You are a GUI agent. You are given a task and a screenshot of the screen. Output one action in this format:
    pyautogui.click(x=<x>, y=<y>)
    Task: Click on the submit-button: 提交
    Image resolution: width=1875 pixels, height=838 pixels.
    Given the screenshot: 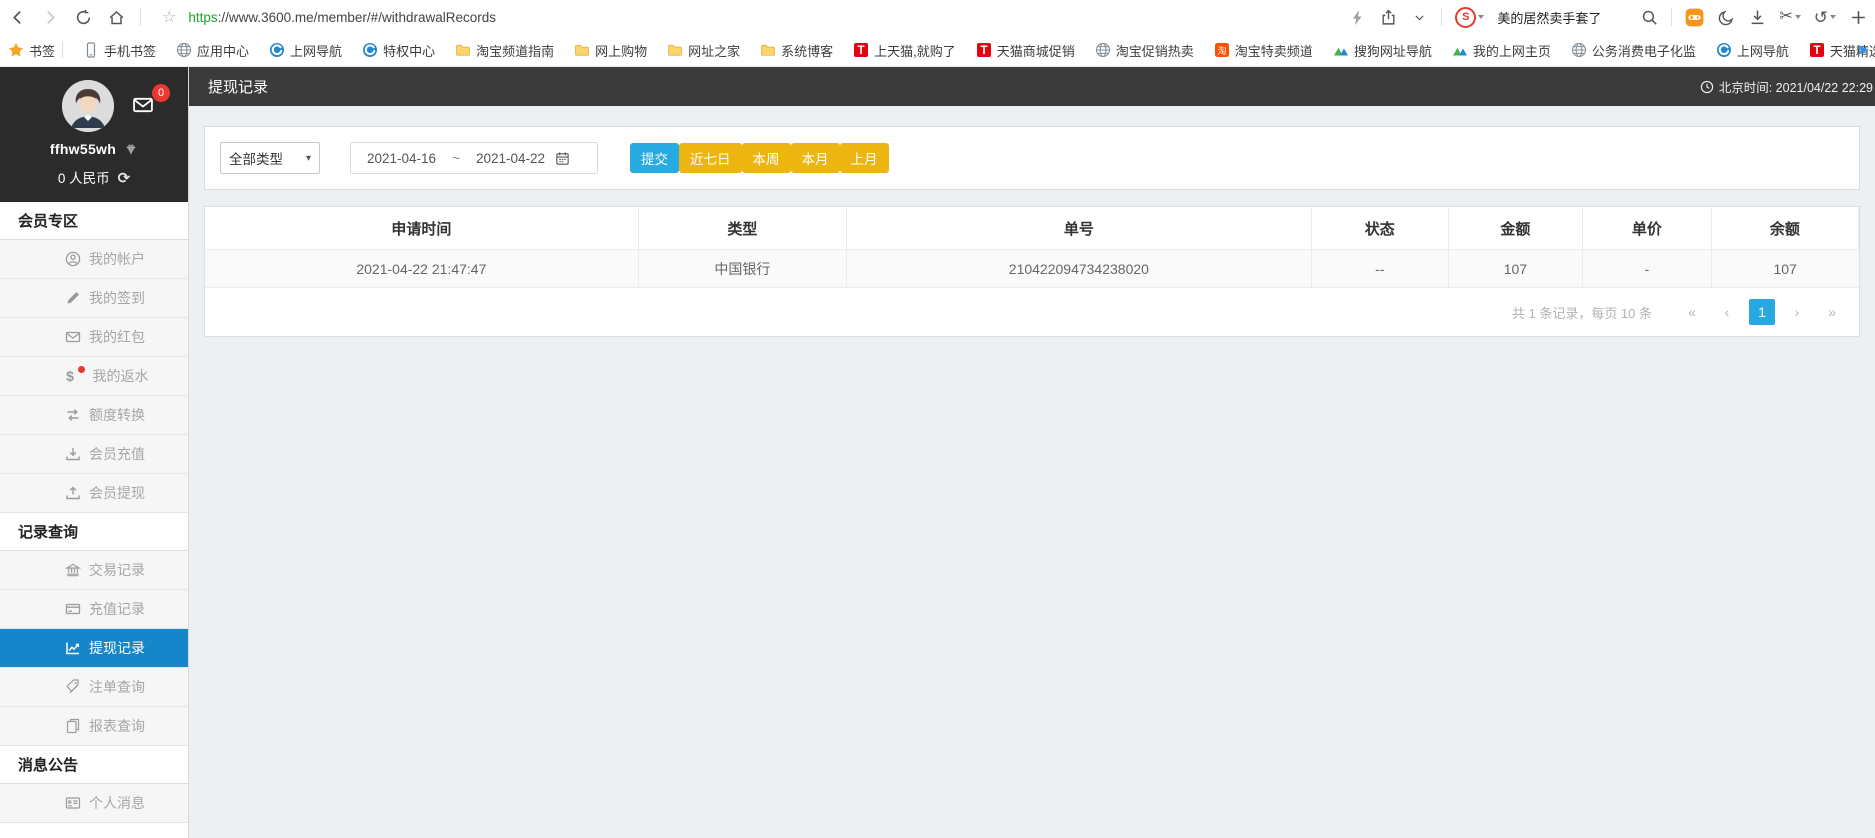 What is the action you would take?
    pyautogui.click(x=654, y=158)
    